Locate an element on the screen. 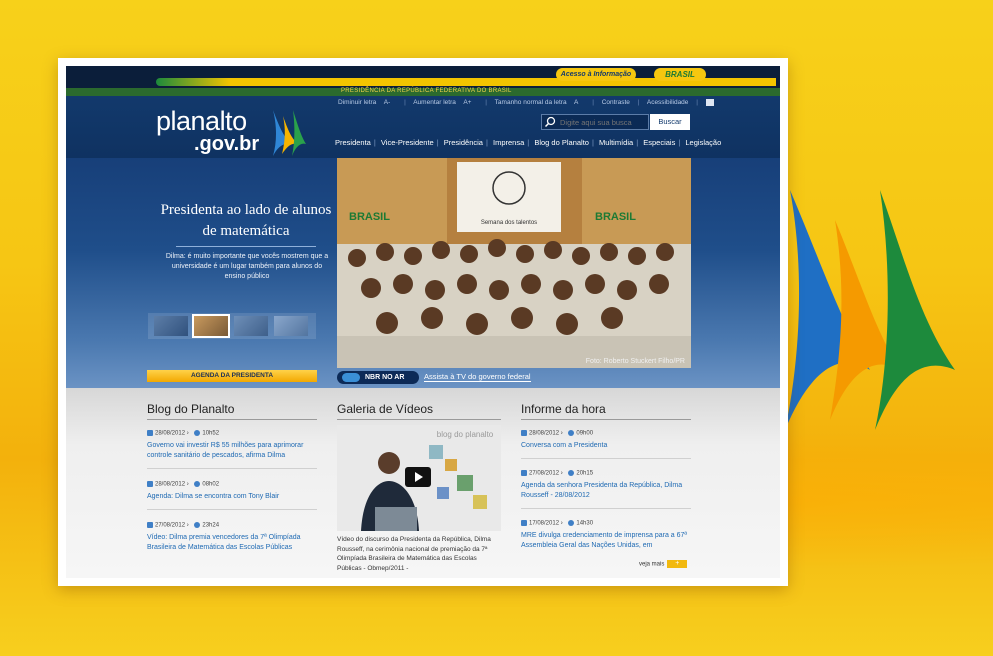 The width and height of the screenshot is (993, 656). top-bar: Acesso à Informação BRASIL is located at coordinates (423, 77).